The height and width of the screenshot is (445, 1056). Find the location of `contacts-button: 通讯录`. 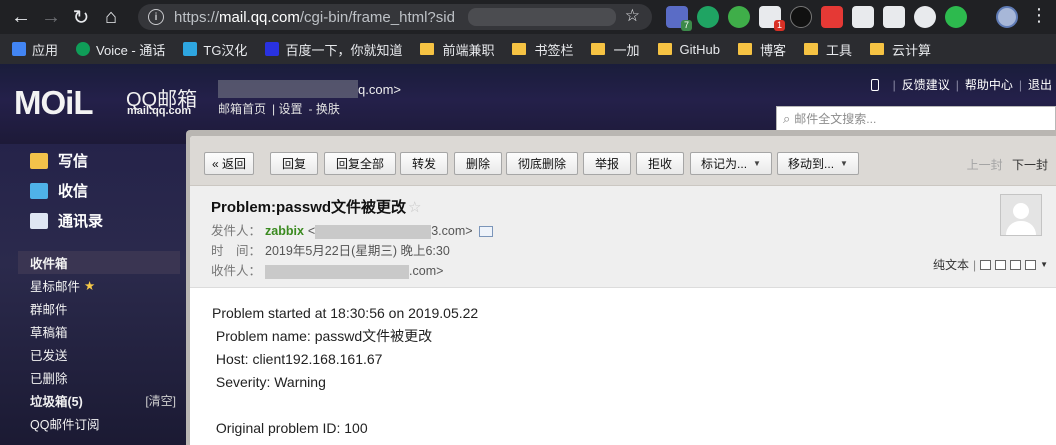

contacts-button: 通讯录 is located at coordinates (66, 220).